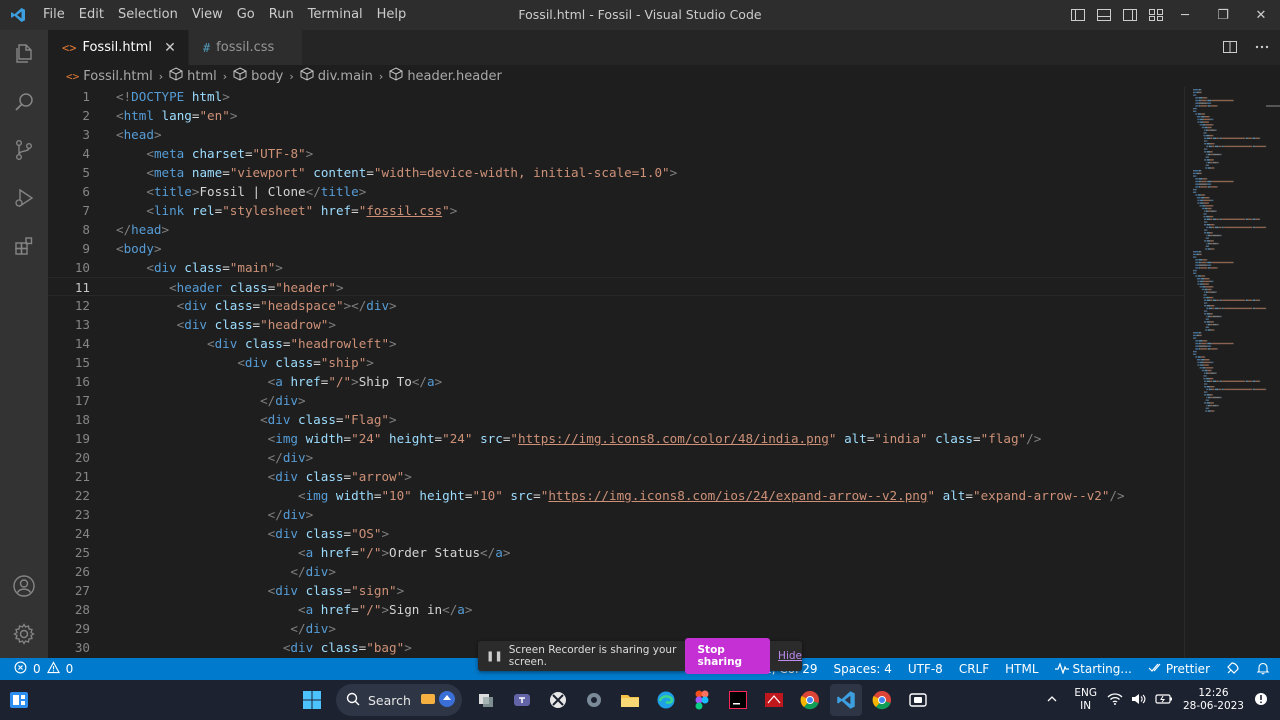 This screenshot has height=720, width=1280. What do you see at coordinates (24, 246) in the screenshot?
I see `extensions-icon` at bounding box center [24, 246].